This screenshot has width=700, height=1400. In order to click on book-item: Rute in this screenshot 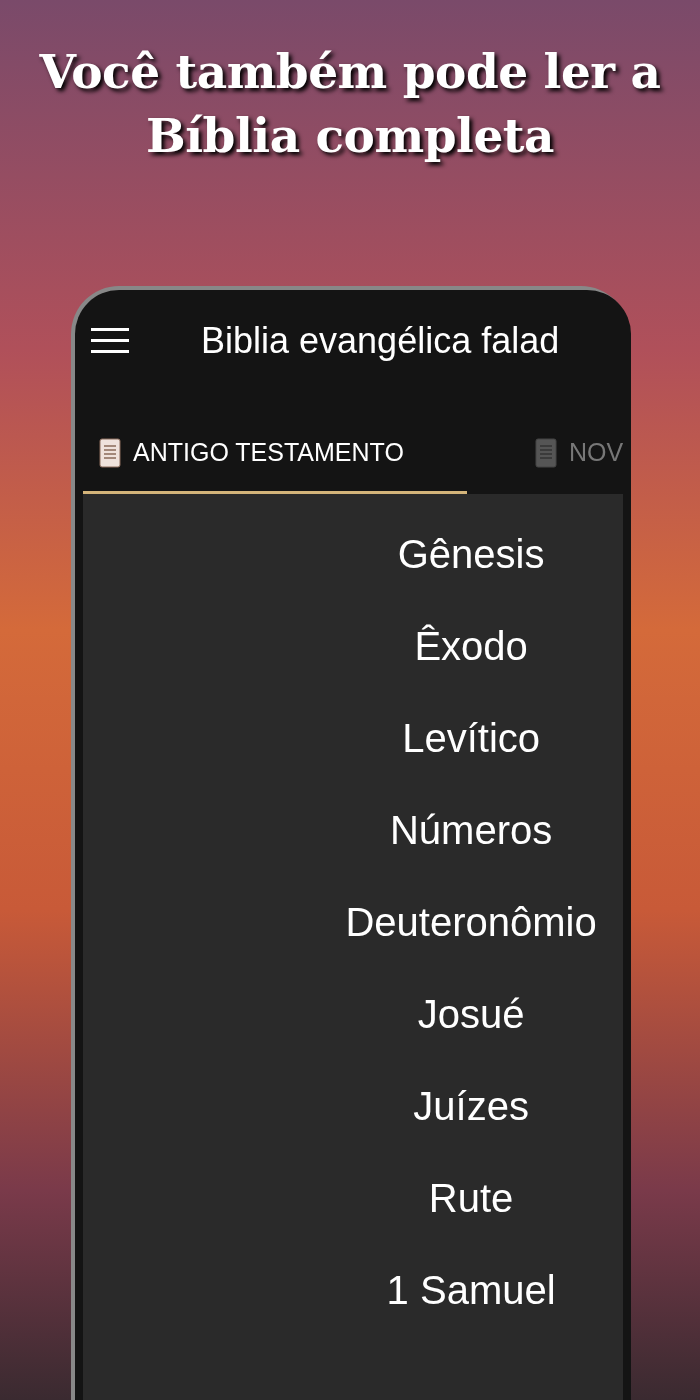, I will do `click(471, 1198)`.